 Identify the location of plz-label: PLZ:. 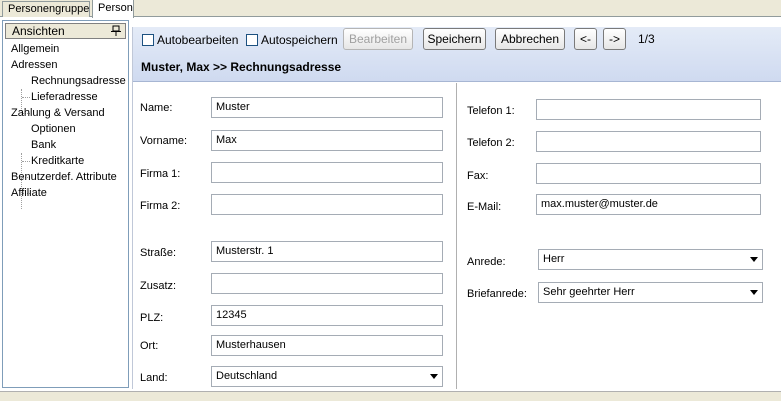
(152, 318).